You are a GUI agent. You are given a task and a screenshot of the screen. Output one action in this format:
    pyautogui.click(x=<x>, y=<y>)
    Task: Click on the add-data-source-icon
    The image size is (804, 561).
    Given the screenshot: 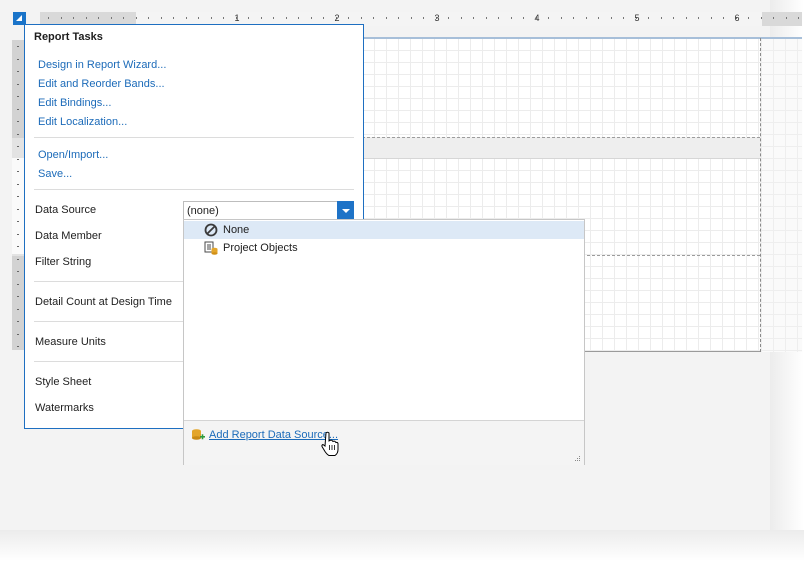 What is the action you would take?
    pyautogui.click(x=198, y=434)
    